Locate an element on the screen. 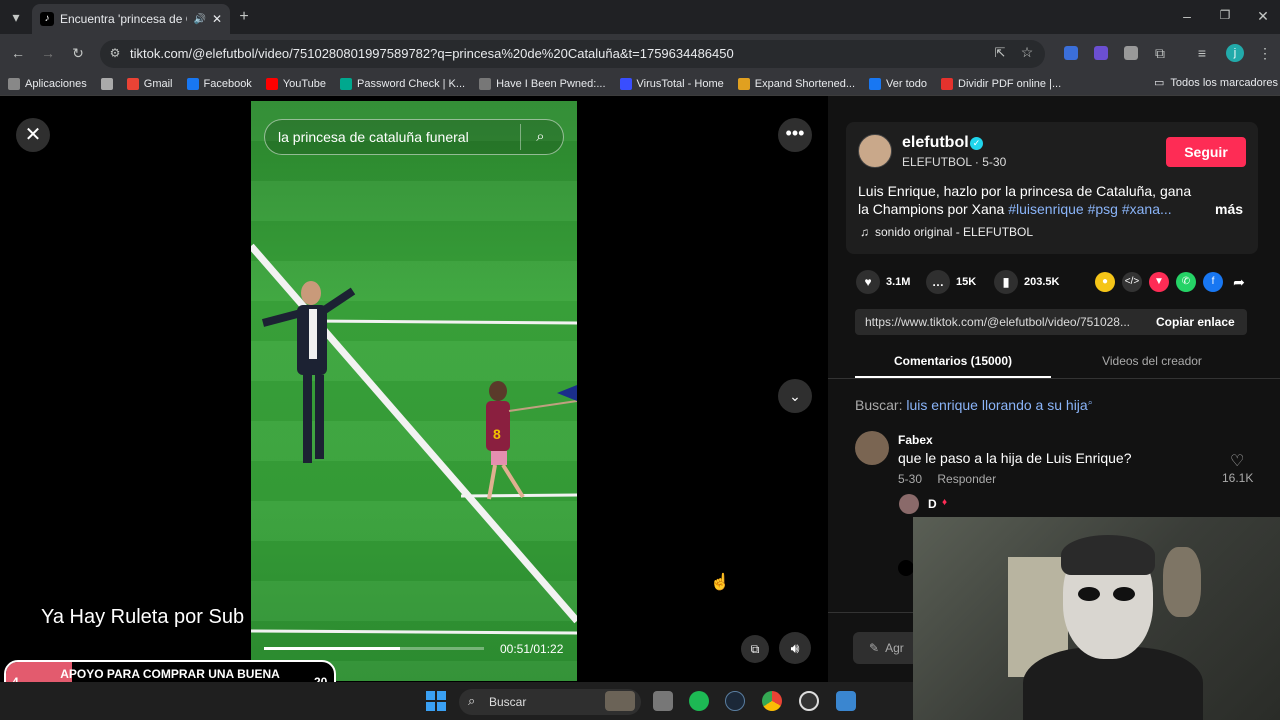 The image size is (1280, 720). site-info-icon: ⚙ is located at coordinates (115, 53).